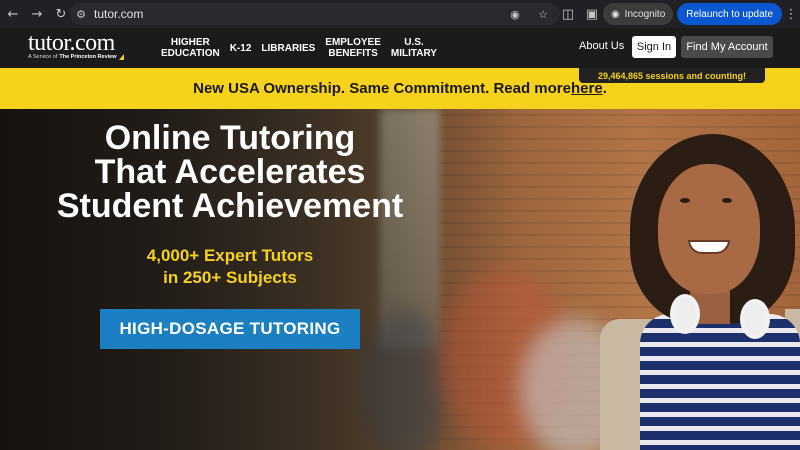  What do you see at coordinates (81, 14) in the screenshot?
I see `site-info-icon: ⚙` at bounding box center [81, 14].